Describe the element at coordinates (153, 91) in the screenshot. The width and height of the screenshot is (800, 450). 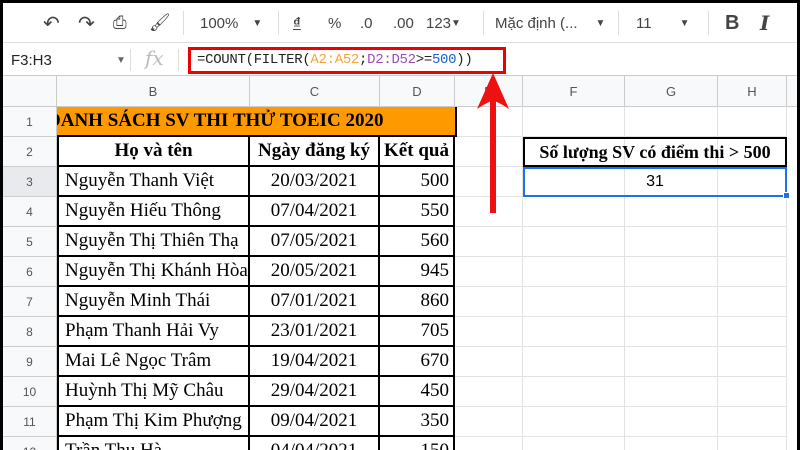
I see `column-header-b: B` at that location.